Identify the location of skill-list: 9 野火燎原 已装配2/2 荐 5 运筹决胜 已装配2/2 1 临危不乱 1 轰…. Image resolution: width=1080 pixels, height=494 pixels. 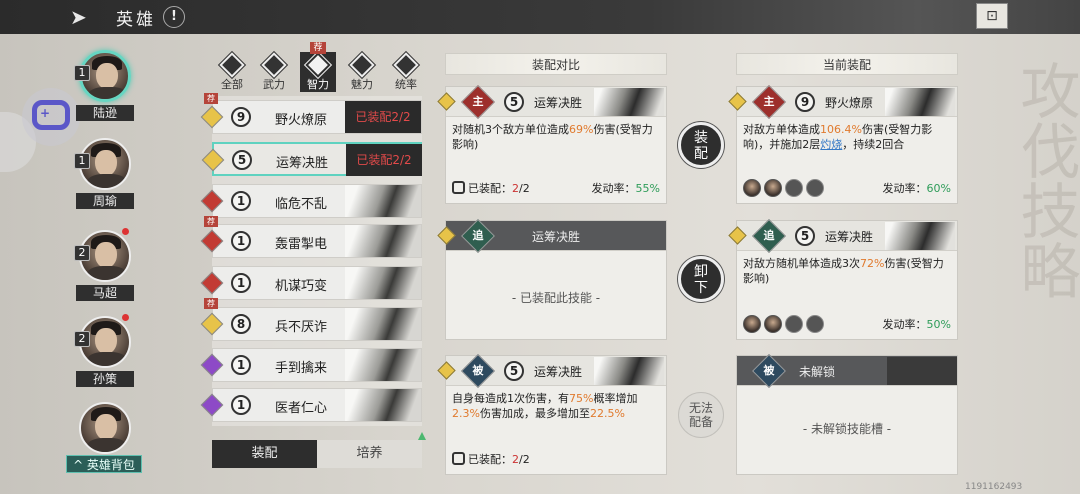
(311, 259).